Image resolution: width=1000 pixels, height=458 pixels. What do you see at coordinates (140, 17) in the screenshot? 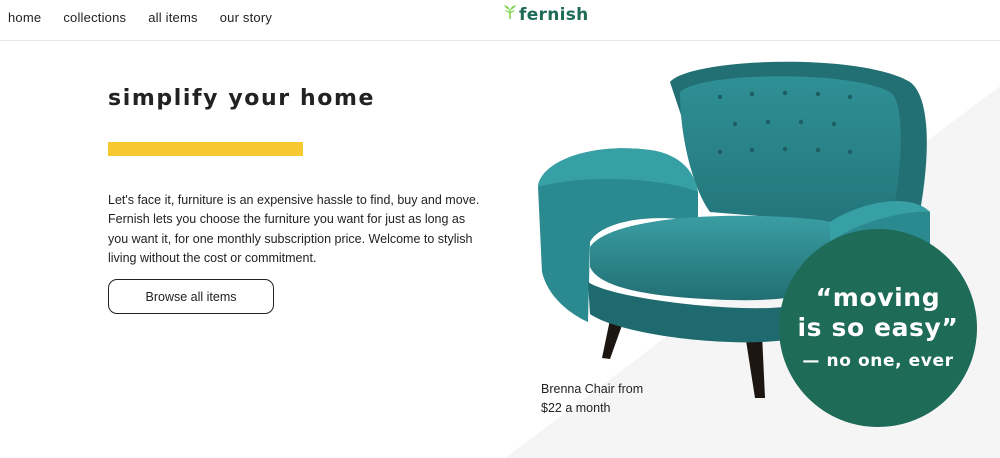
I see `main-nav: home collections all items our story` at bounding box center [140, 17].